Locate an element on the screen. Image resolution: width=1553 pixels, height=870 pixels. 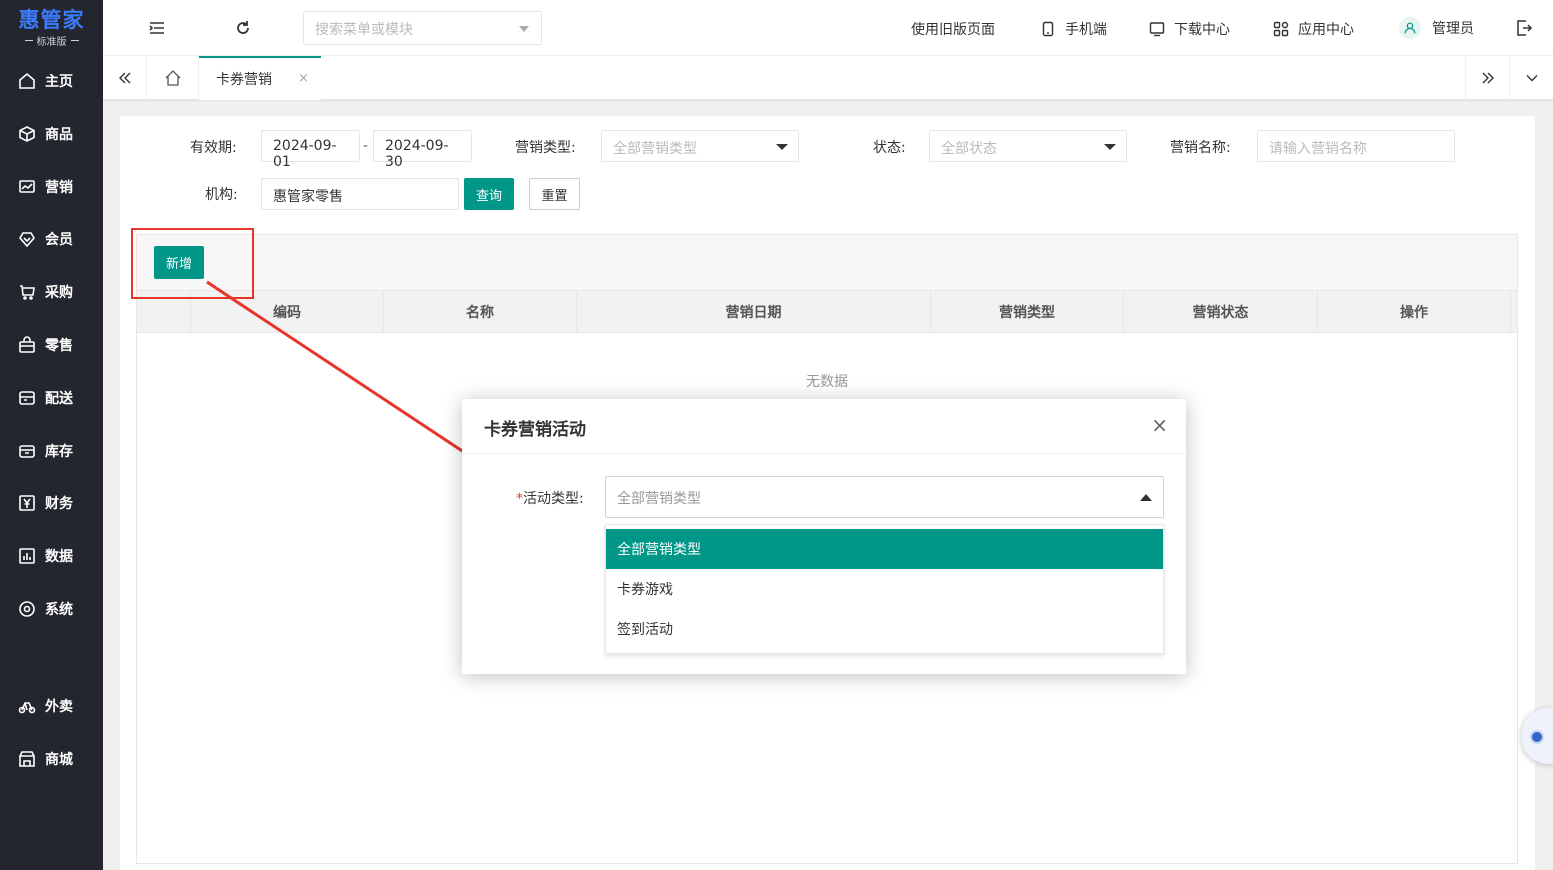
bar-chart-icon is located at coordinates (27, 556).